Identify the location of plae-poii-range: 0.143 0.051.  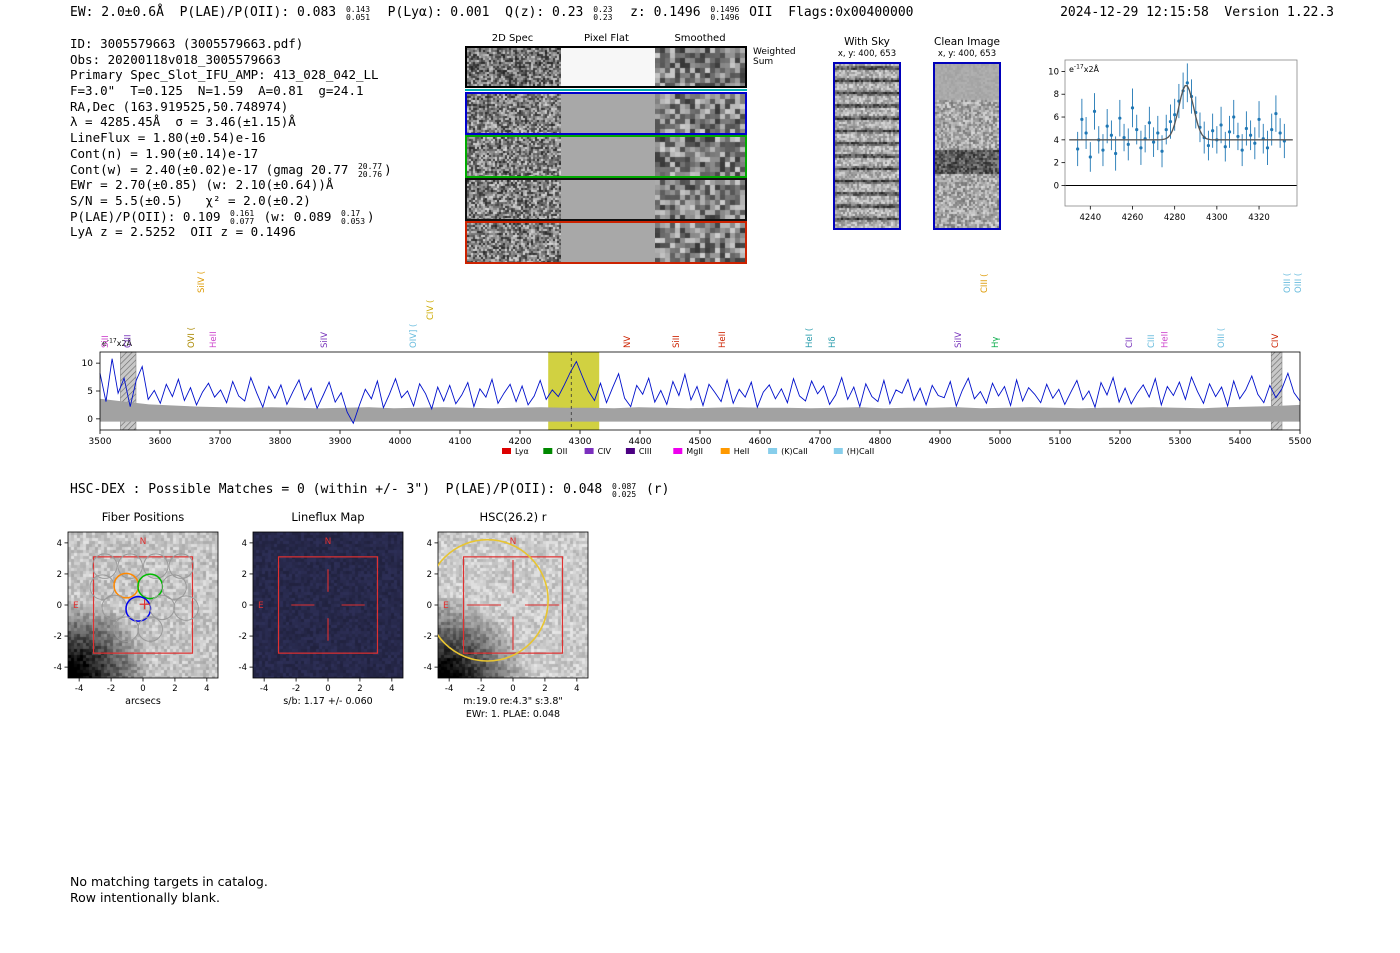
(358, 14).